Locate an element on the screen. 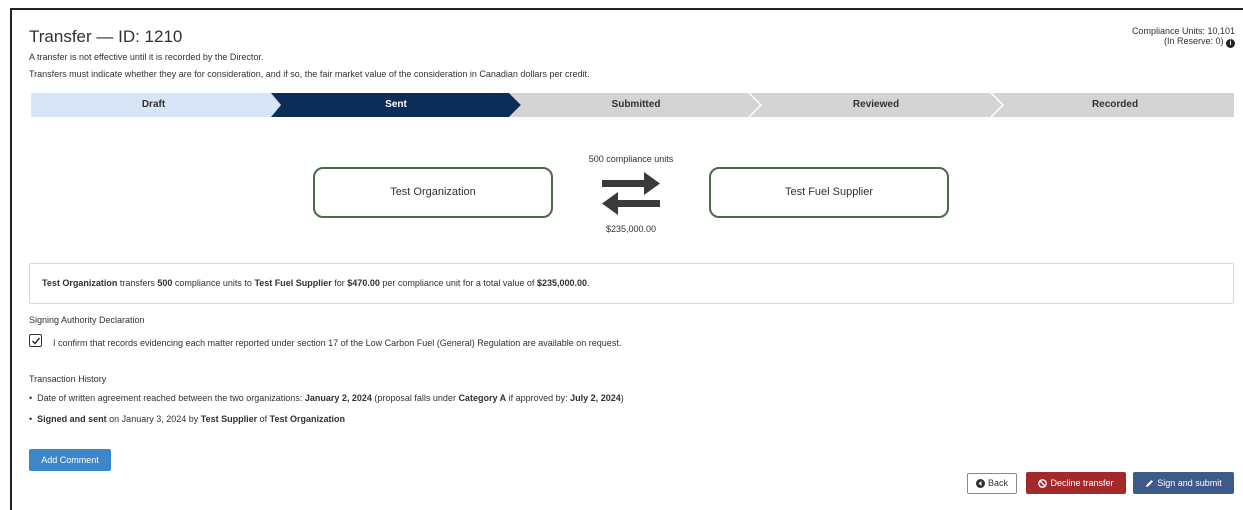 This screenshot has height=510, width=1243. total-value-label: $235,000.00 is located at coordinates (631, 229).